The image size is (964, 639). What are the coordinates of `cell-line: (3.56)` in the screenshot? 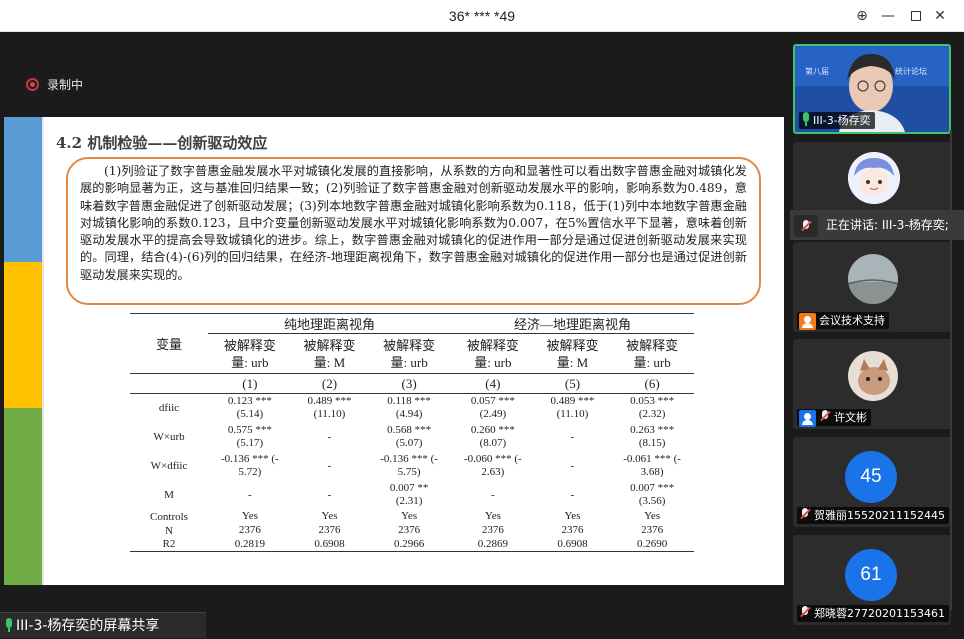 It's located at (652, 501).